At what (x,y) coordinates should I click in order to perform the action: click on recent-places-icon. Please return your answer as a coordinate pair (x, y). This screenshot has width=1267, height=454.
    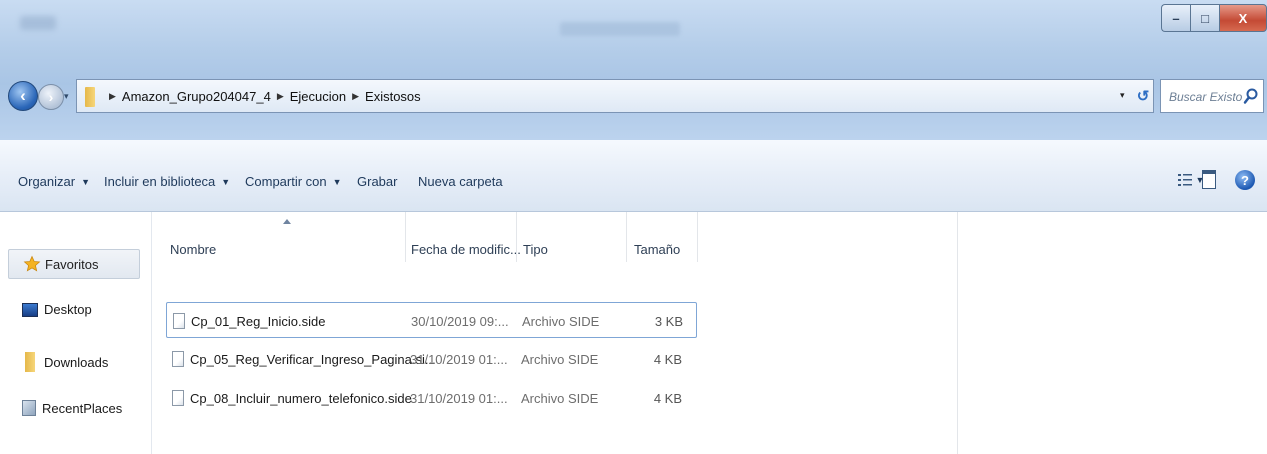
    Looking at the image, I should click on (29, 408).